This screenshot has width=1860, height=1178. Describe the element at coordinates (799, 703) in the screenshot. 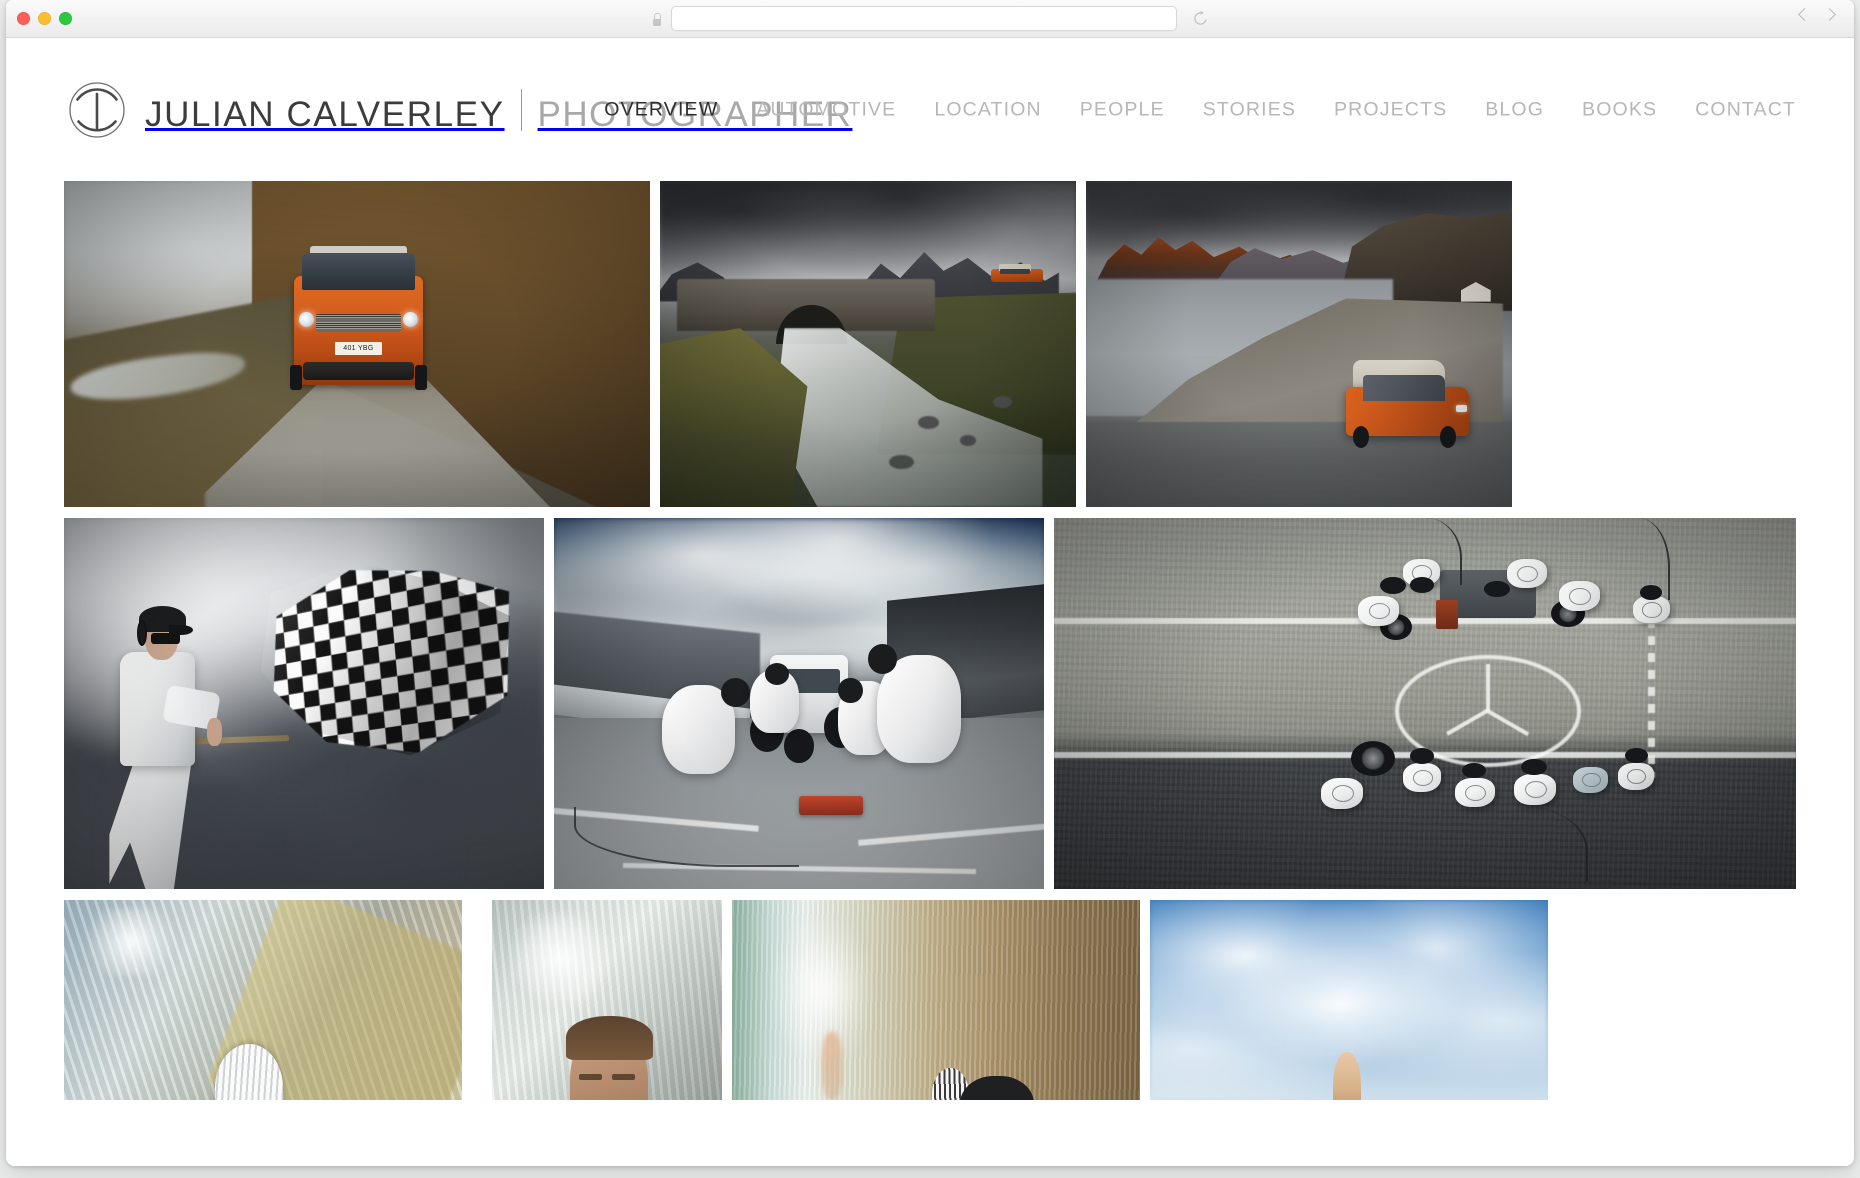

I see `tile-pit-stop-van` at that location.